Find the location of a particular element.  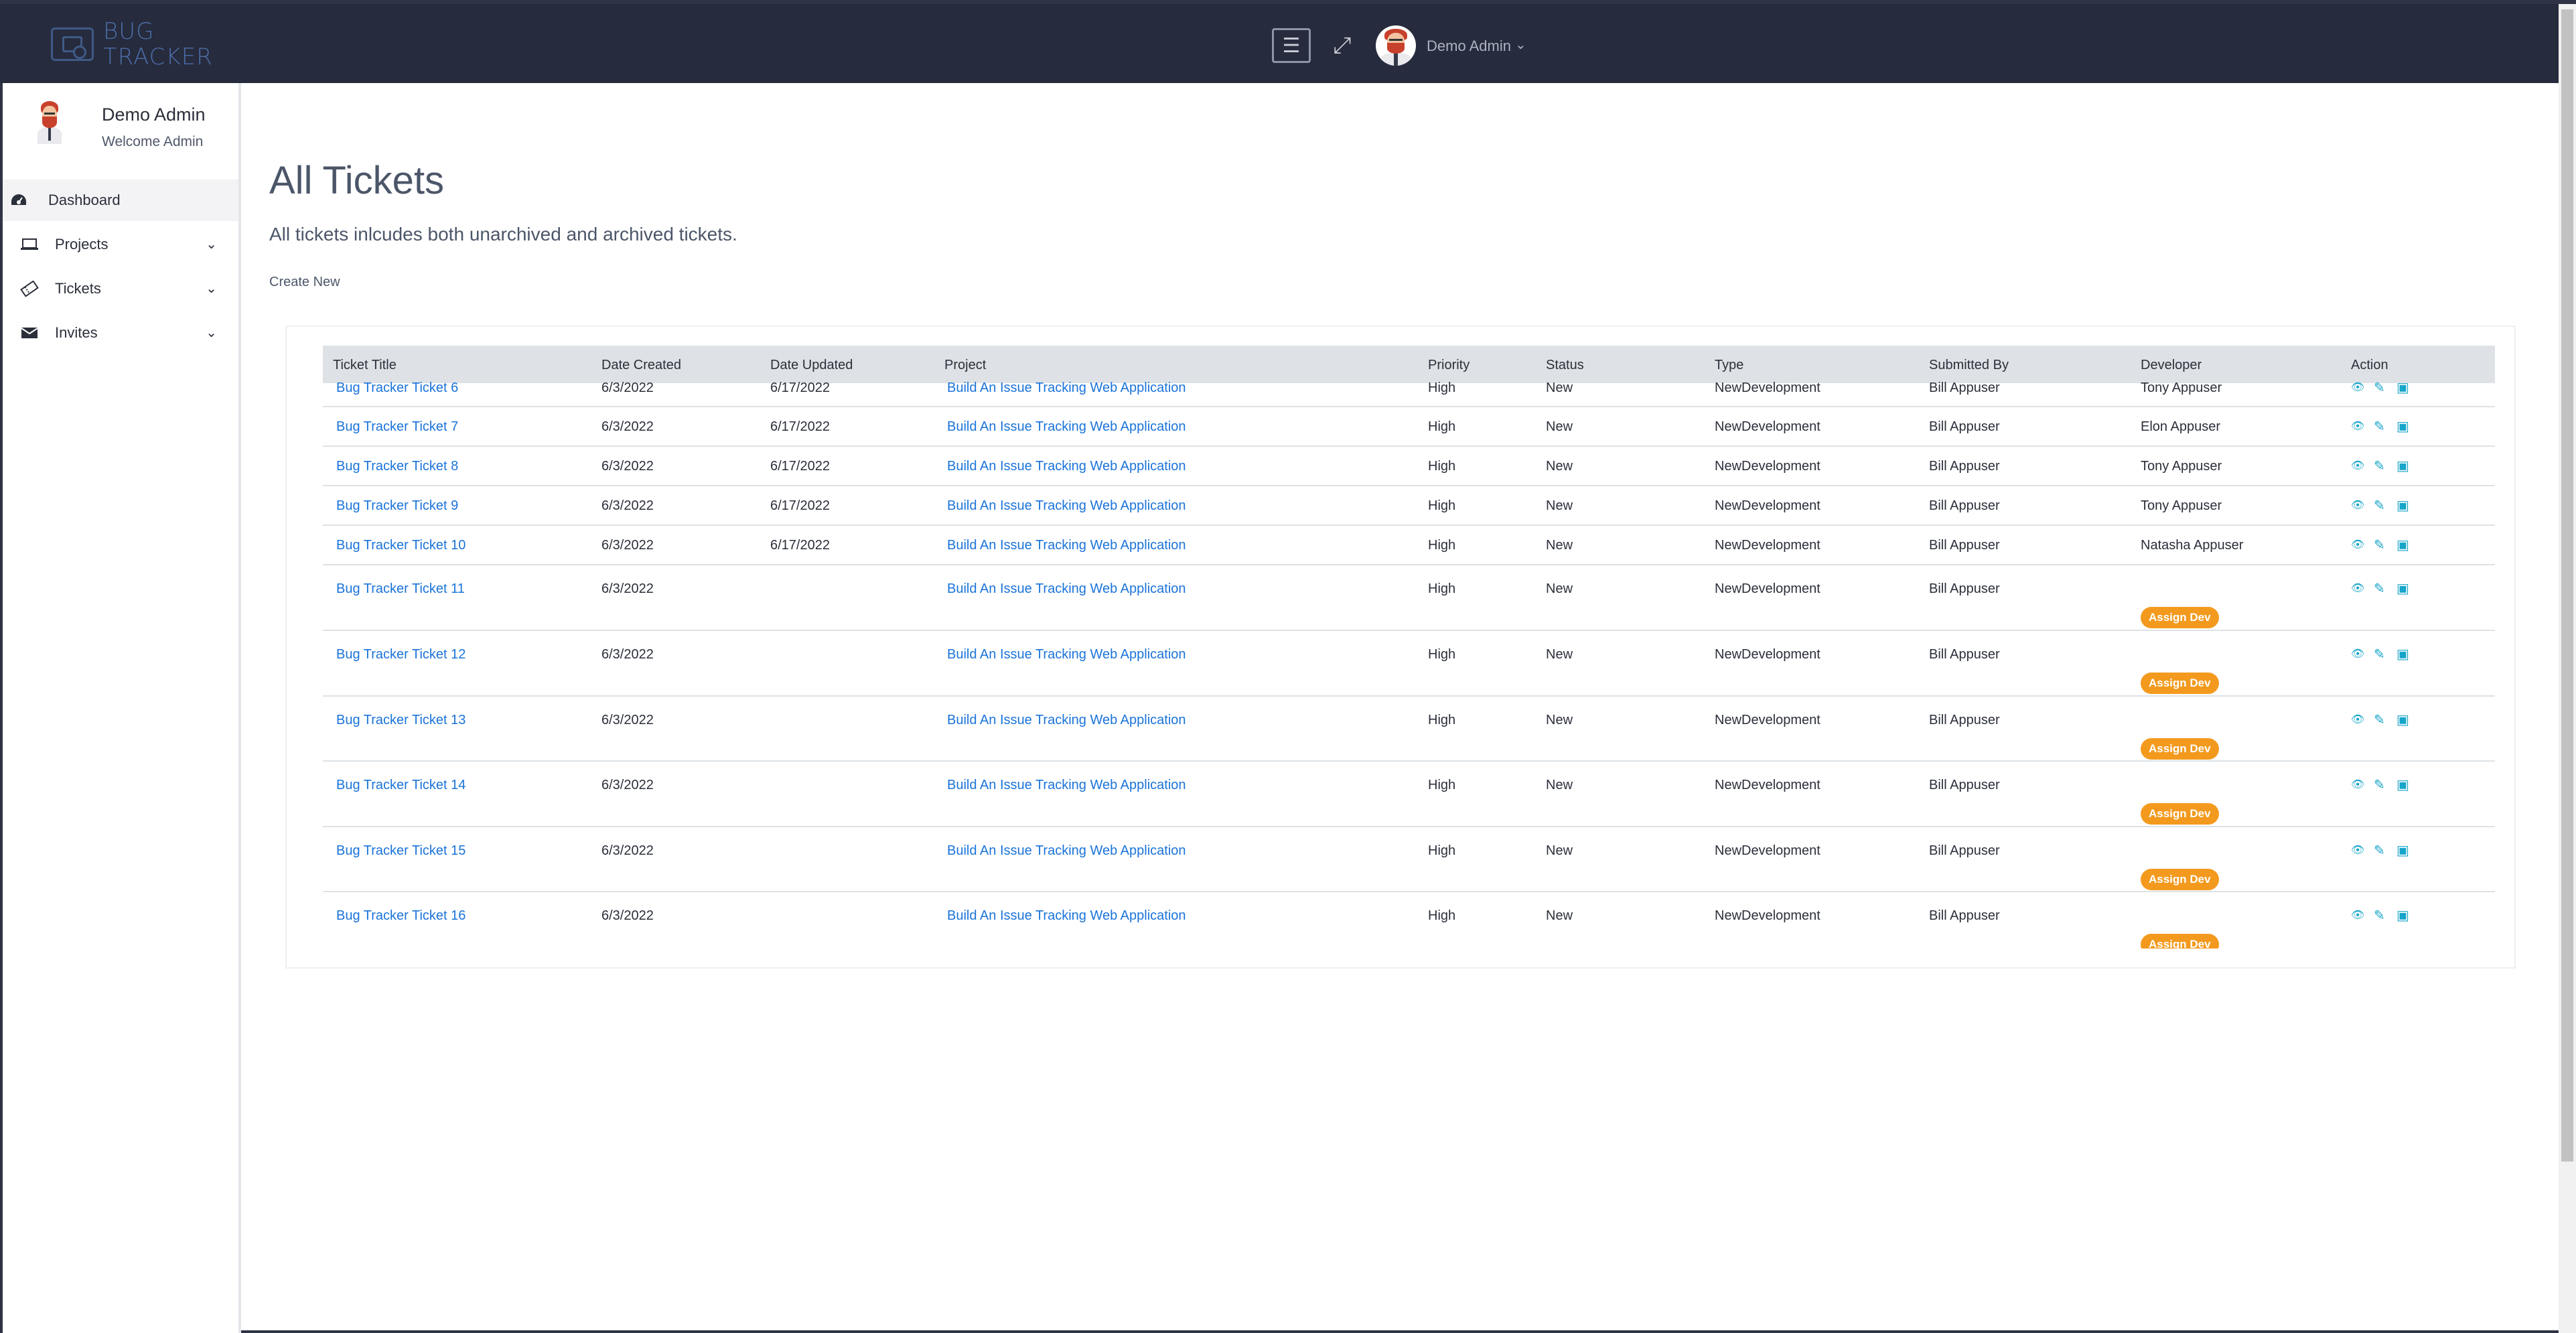

sidebar-toggle-button: ☰ is located at coordinates (1291, 45).